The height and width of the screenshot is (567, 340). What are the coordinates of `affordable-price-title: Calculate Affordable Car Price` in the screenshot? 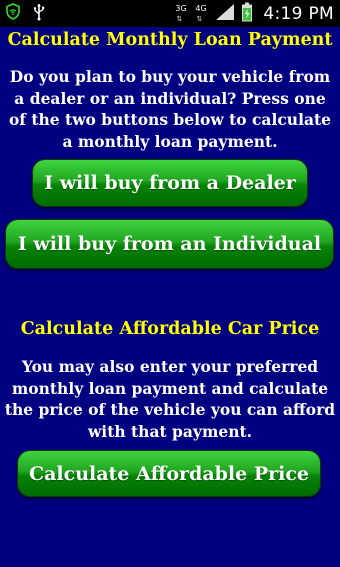 It's located at (170, 329).